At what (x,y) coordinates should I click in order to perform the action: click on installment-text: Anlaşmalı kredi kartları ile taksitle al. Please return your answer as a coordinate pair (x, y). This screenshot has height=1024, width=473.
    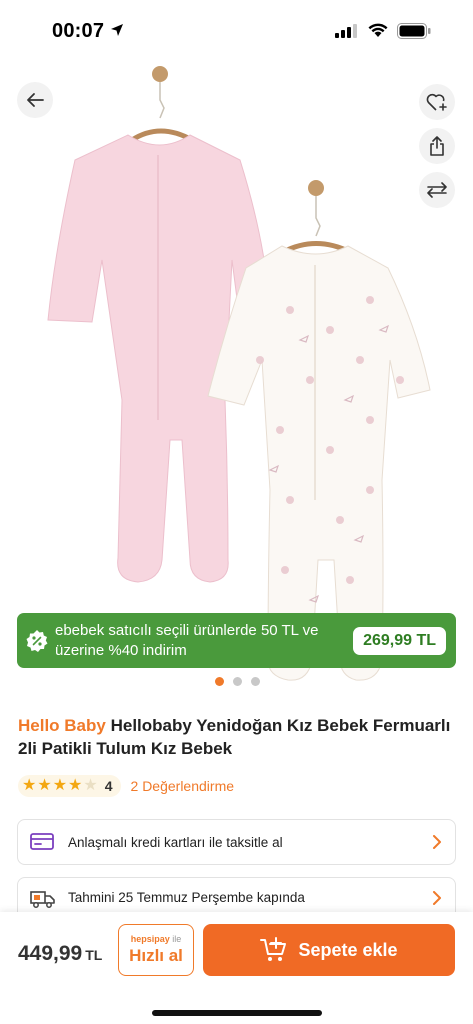
    Looking at the image, I should click on (175, 842).